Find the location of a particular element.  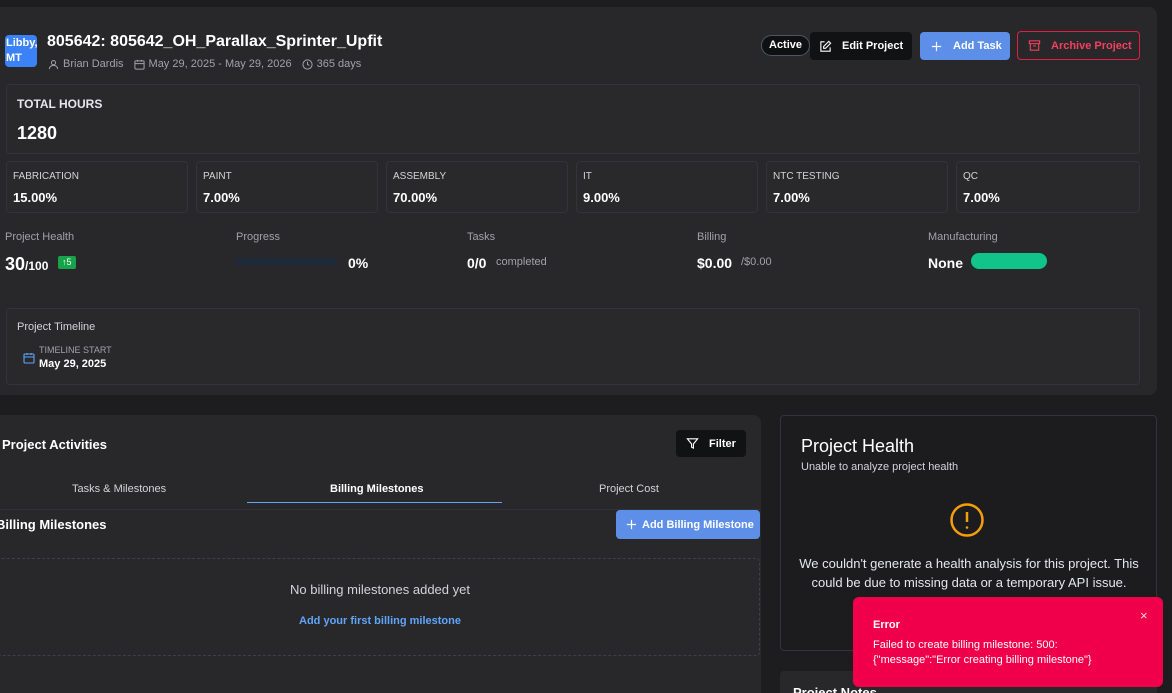

timeline-start-value: May 29, 2025 is located at coordinates (73, 364).